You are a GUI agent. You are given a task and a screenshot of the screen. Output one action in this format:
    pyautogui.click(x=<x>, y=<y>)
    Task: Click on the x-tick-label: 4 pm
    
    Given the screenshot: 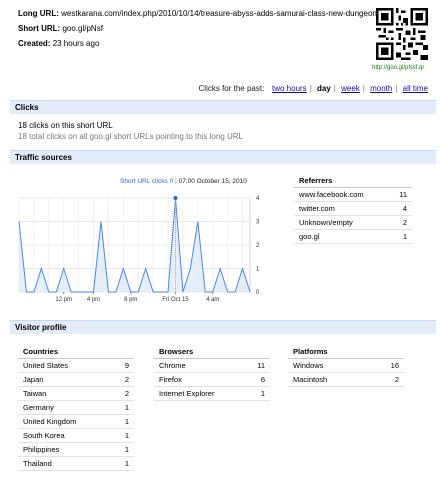 What is the action you would take?
    pyautogui.click(x=93, y=300)
    